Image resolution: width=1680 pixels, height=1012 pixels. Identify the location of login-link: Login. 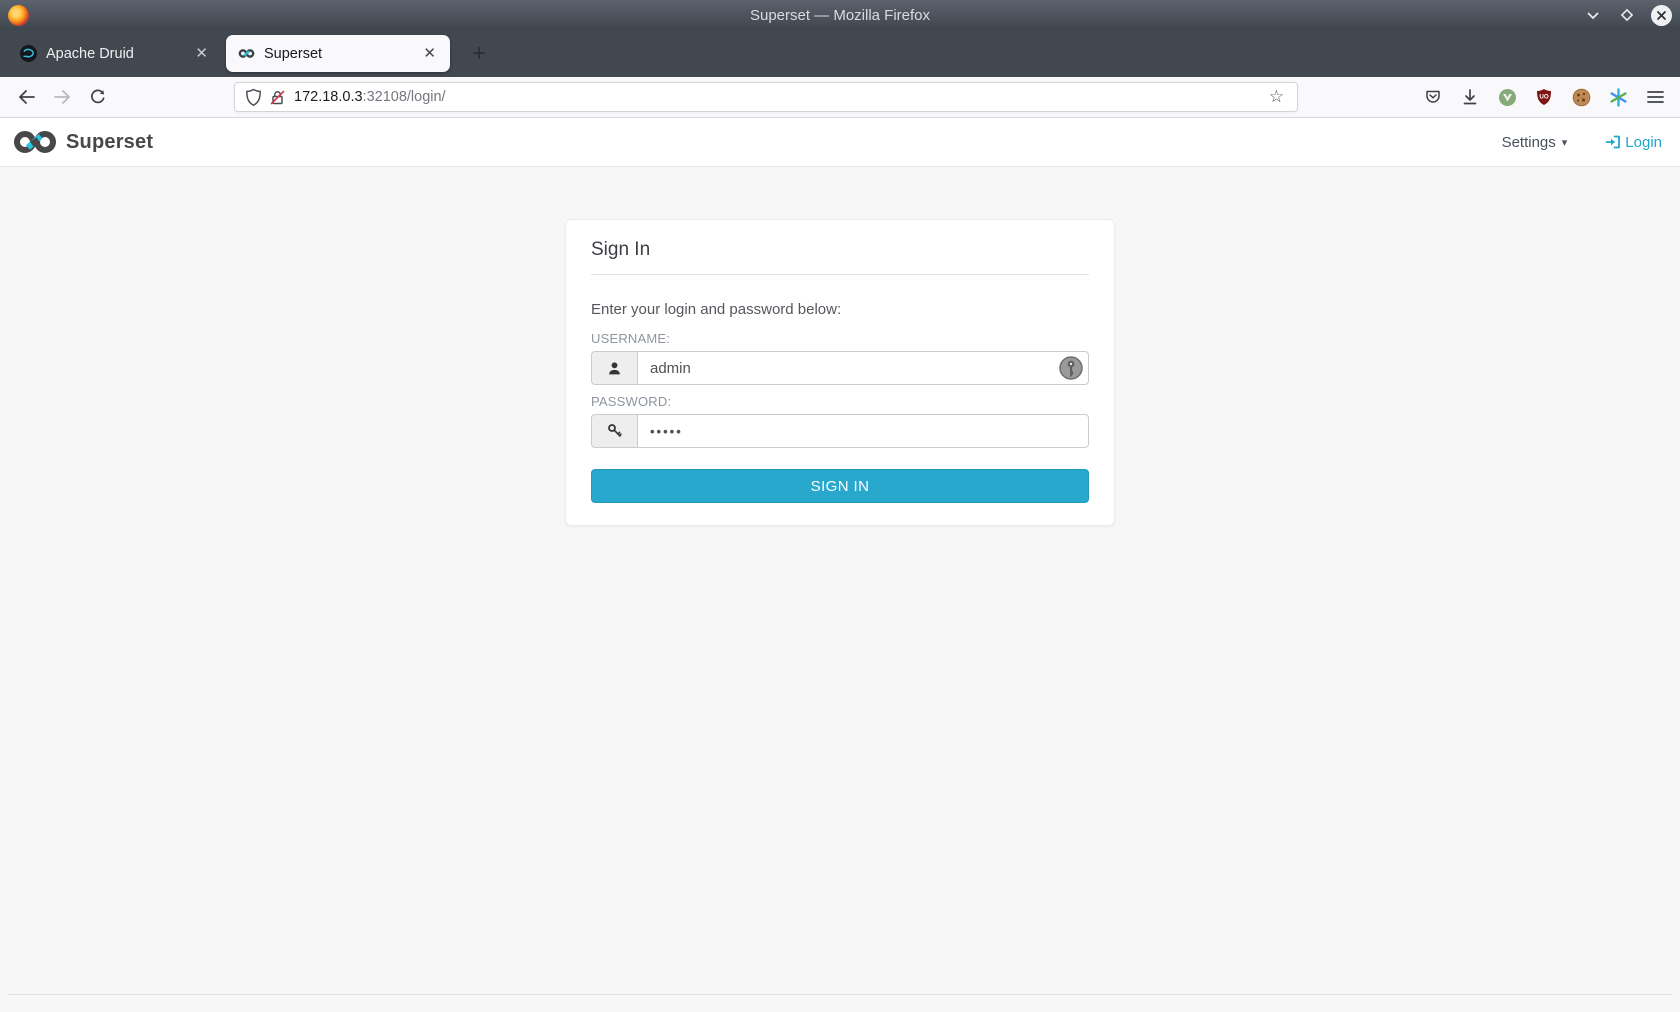
(1633, 142).